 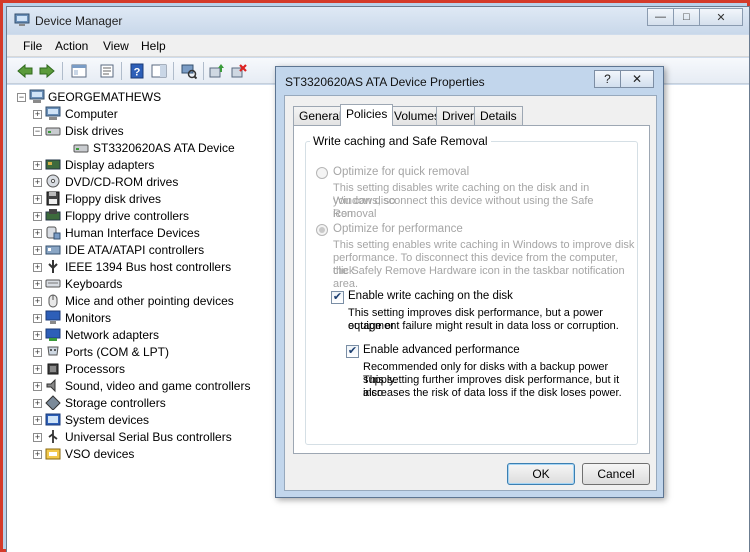 I want to click on tree-item-label: Display adapters, so click(x=110, y=165).